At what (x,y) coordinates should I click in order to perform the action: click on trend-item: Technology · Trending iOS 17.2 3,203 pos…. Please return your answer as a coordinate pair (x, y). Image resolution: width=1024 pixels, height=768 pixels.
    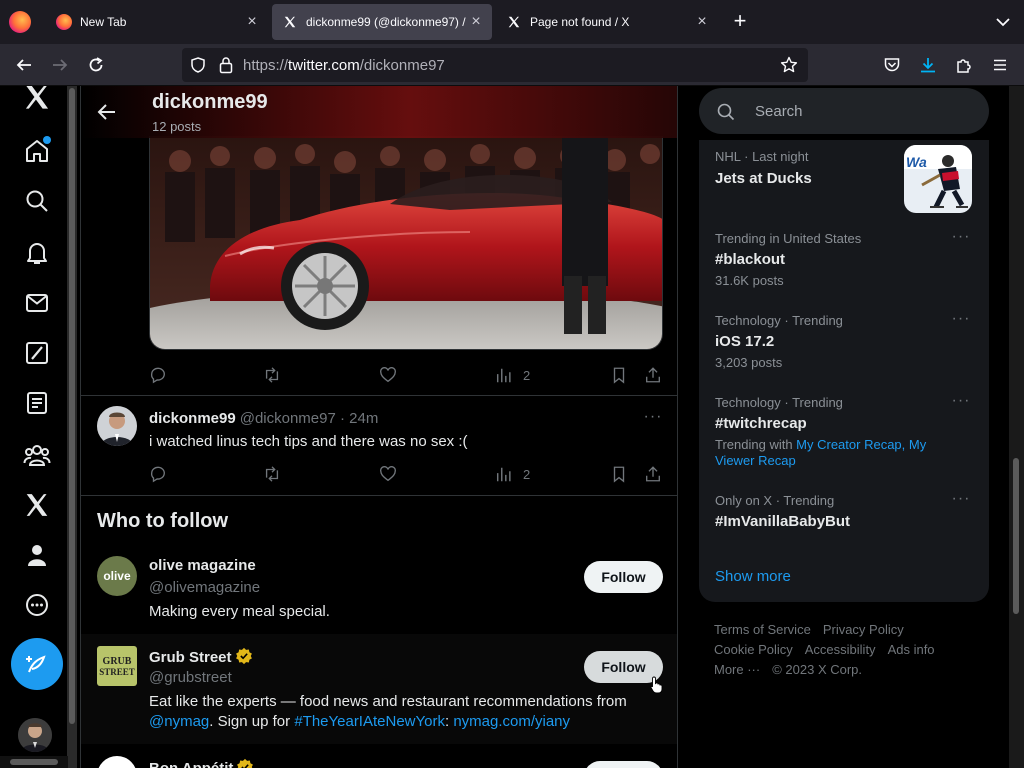
    Looking at the image, I should click on (844, 345).